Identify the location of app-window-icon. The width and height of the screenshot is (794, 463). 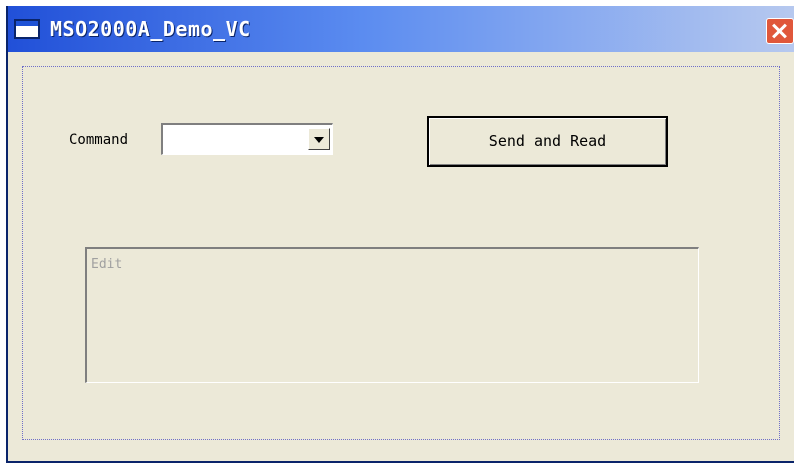
(27, 29).